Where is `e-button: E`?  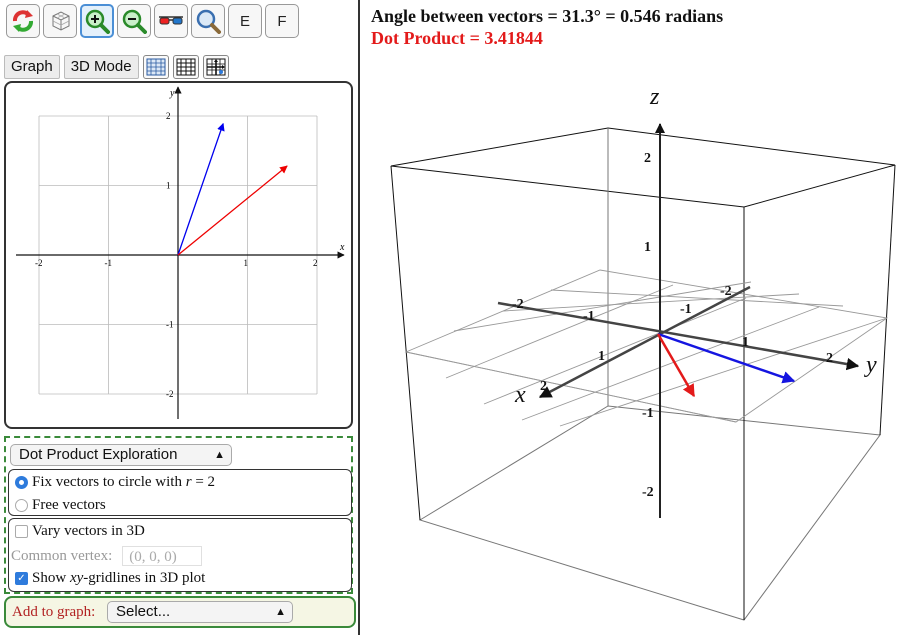 e-button: E is located at coordinates (245, 21).